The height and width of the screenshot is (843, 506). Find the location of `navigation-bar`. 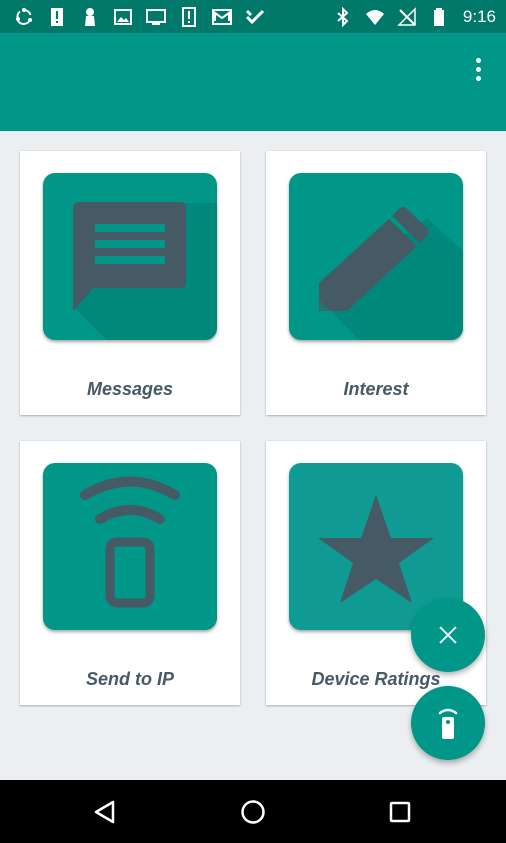

navigation-bar is located at coordinates (253, 811).